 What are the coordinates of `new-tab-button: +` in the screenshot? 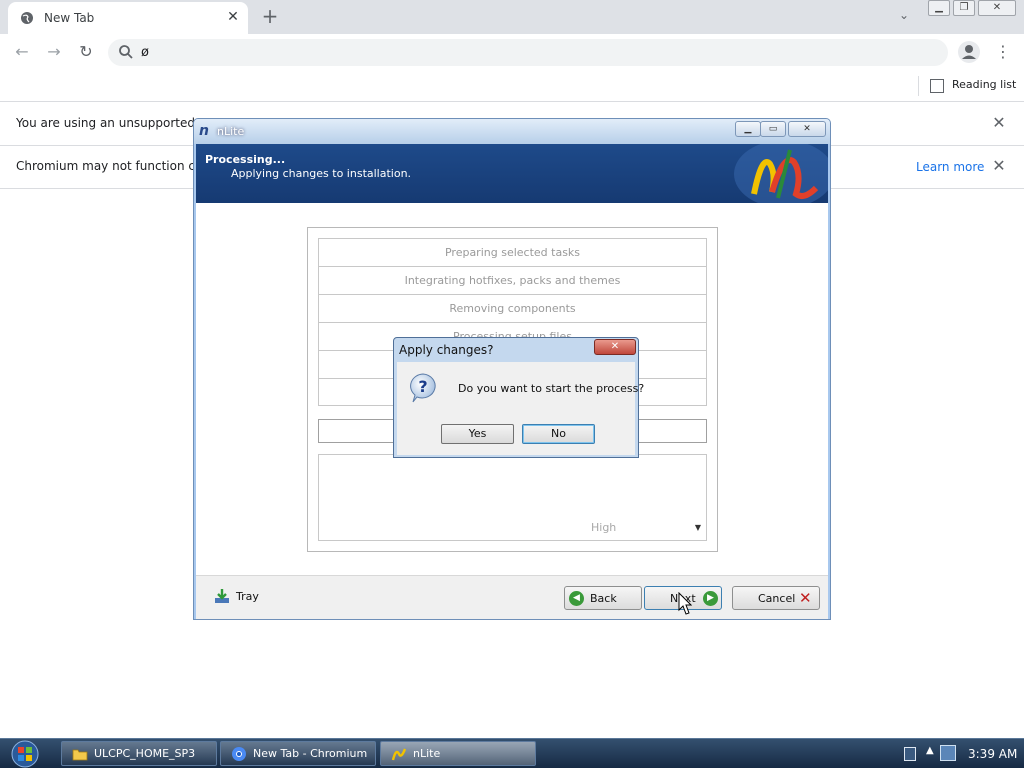 It's located at (270, 17).